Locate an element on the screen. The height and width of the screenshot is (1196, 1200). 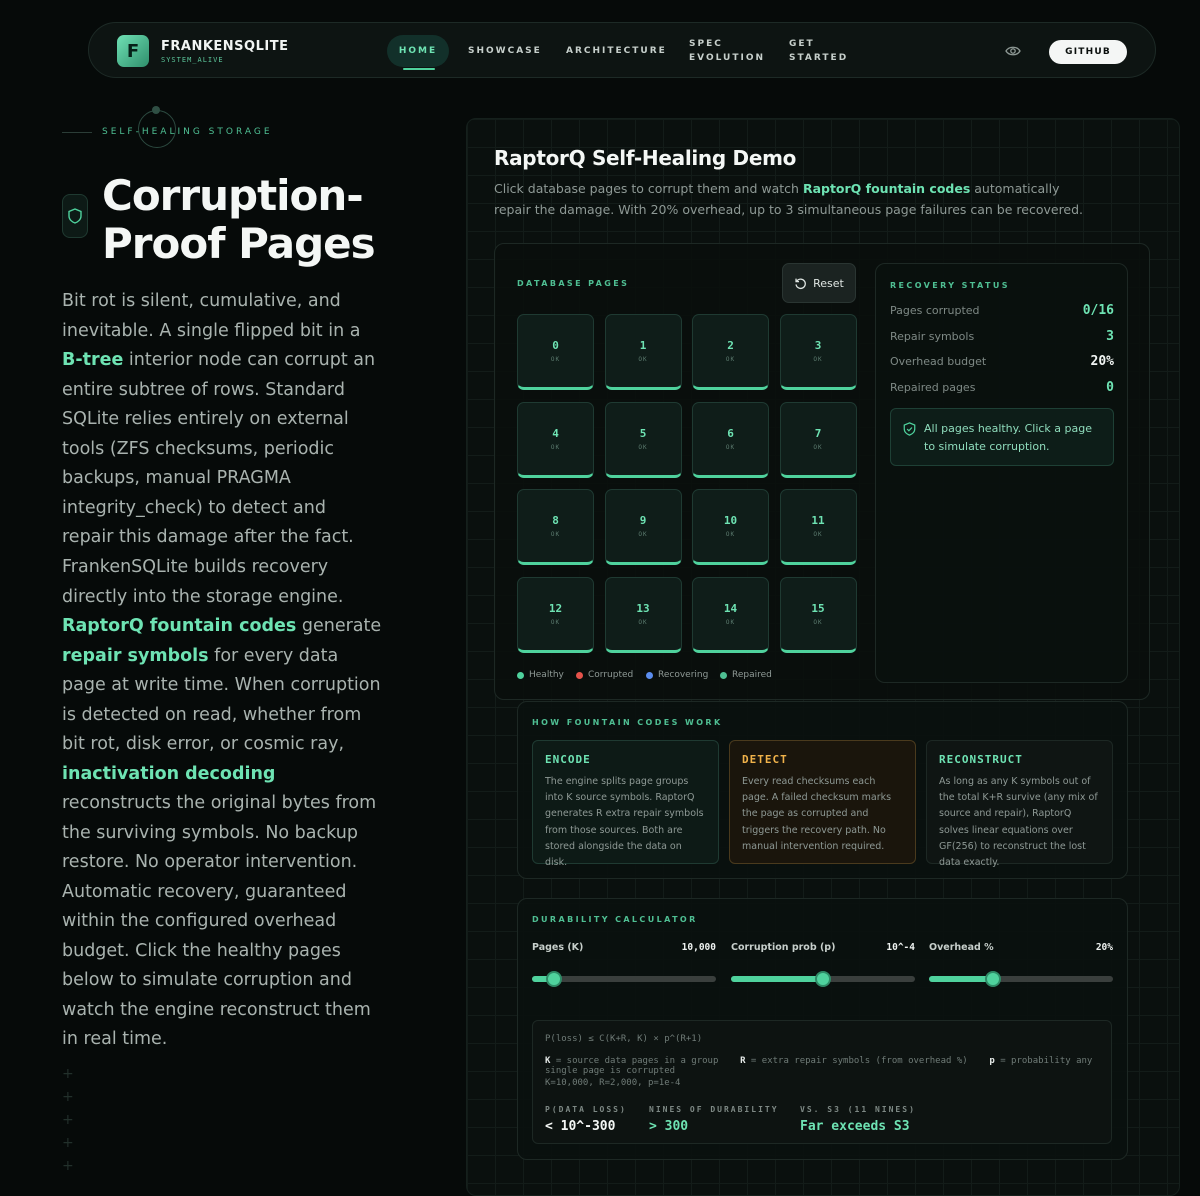
reset-button: Reset is located at coordinates (819, 283).